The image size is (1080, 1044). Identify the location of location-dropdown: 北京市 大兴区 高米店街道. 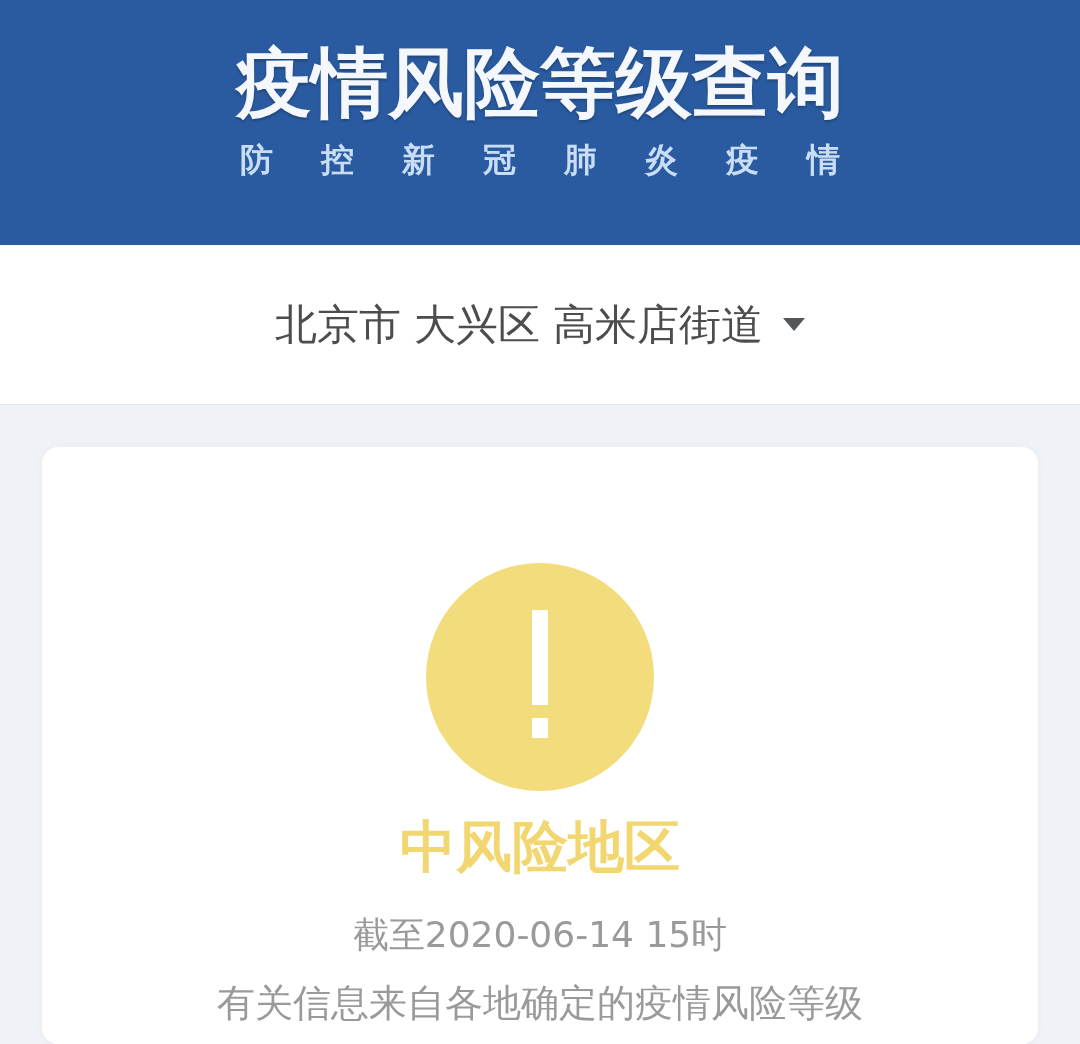
(540, 324).